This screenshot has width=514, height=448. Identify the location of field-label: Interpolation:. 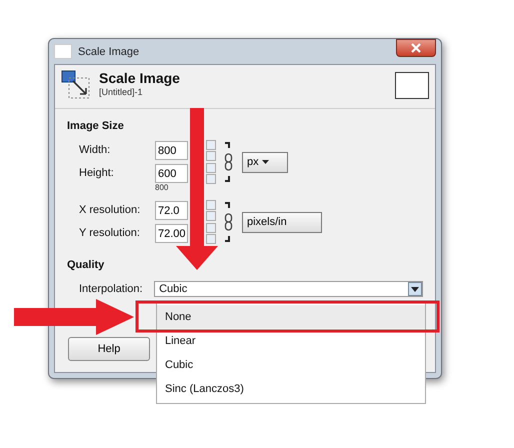
(111, 289).